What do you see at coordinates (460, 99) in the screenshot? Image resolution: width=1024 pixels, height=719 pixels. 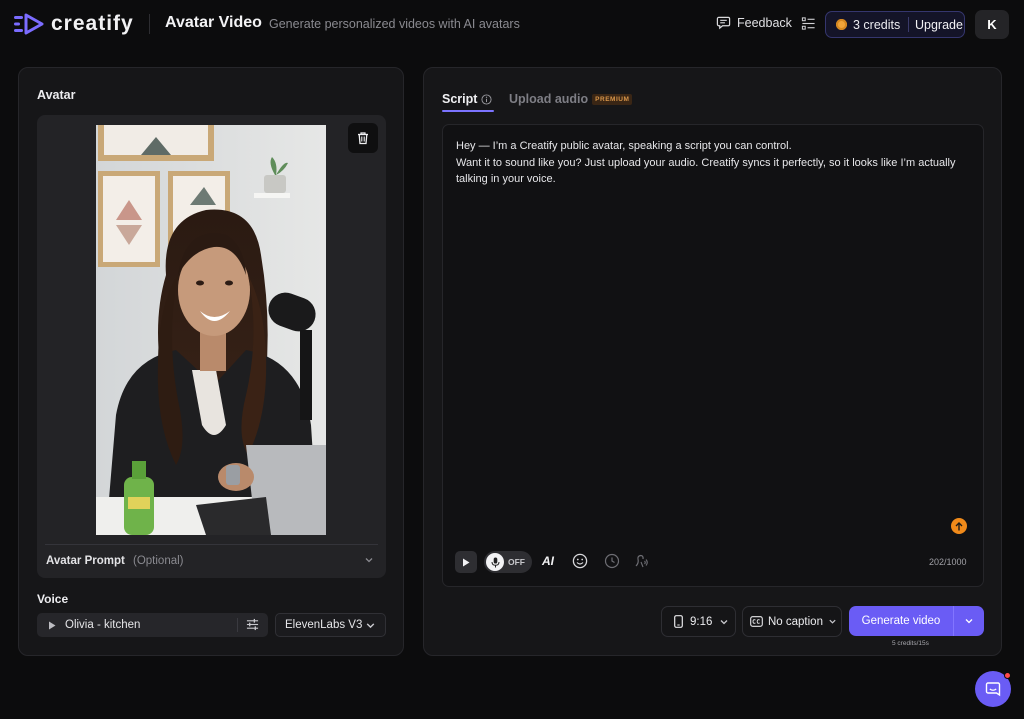 I see `tab-script-label: Script` at bounding box center [460, 99].